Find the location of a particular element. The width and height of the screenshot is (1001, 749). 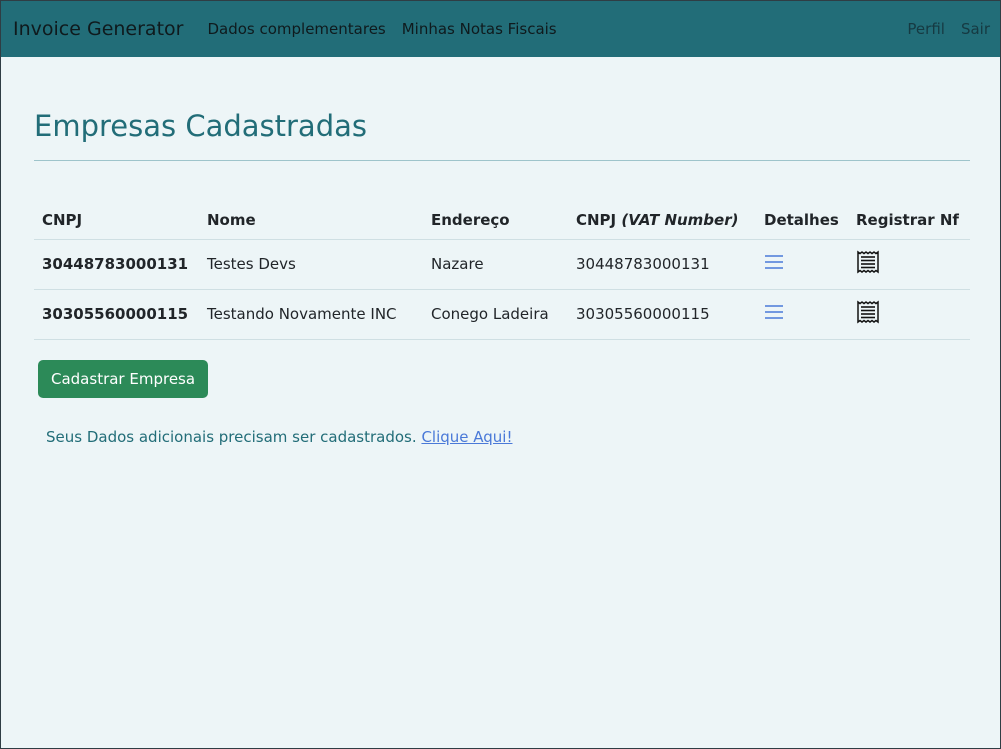

header-cnpj-vat: CNPJ (VAT Number) is located at coordinates (662, 218).